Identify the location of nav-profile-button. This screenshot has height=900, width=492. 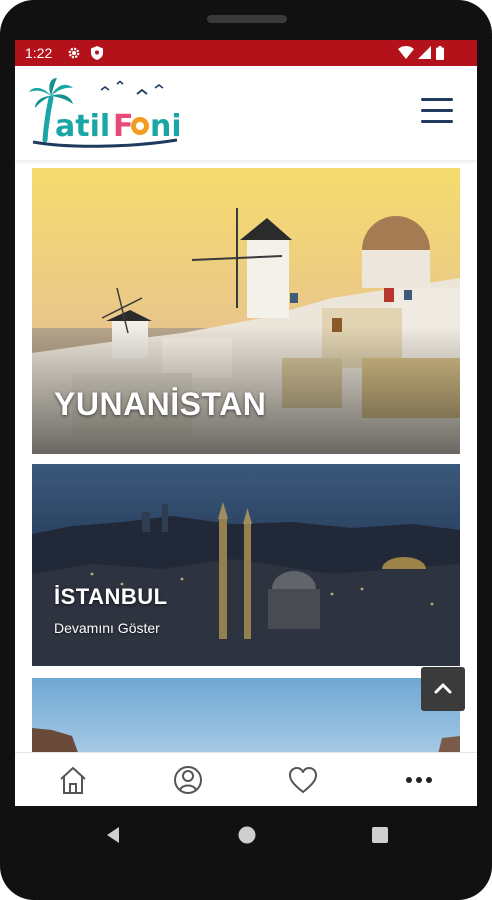
(188, 780).